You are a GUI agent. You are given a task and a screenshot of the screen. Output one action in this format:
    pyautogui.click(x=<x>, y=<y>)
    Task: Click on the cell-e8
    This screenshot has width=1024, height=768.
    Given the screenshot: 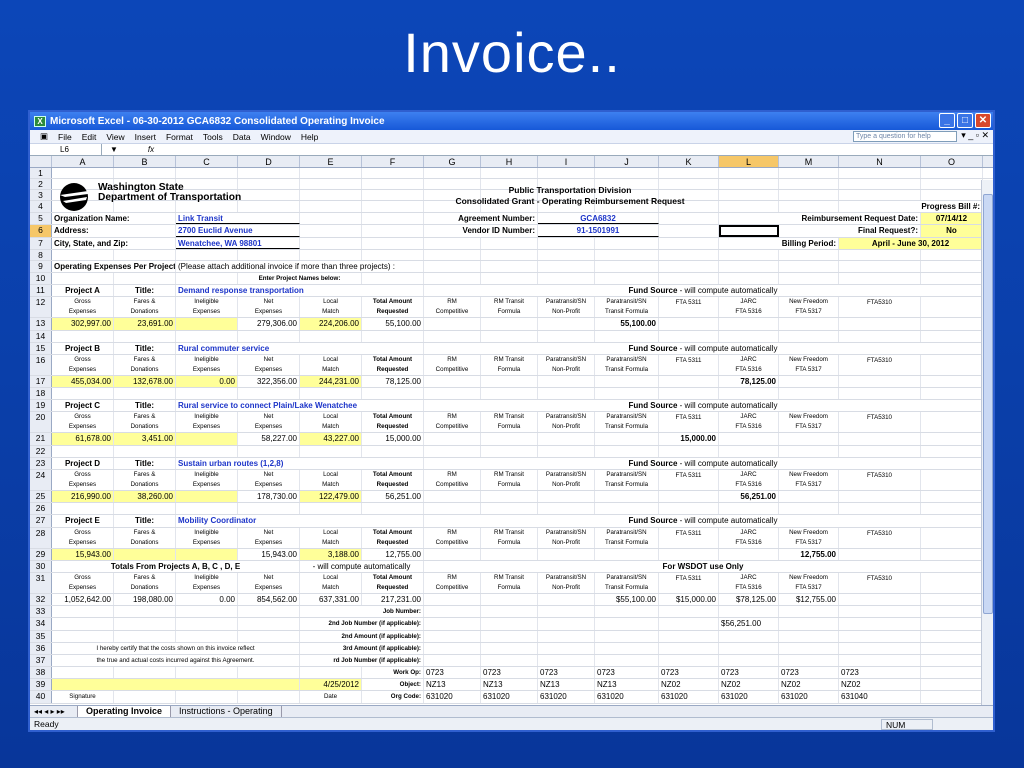 What is the action you would take?
    pyautogui.click(x=331, y=254)
    